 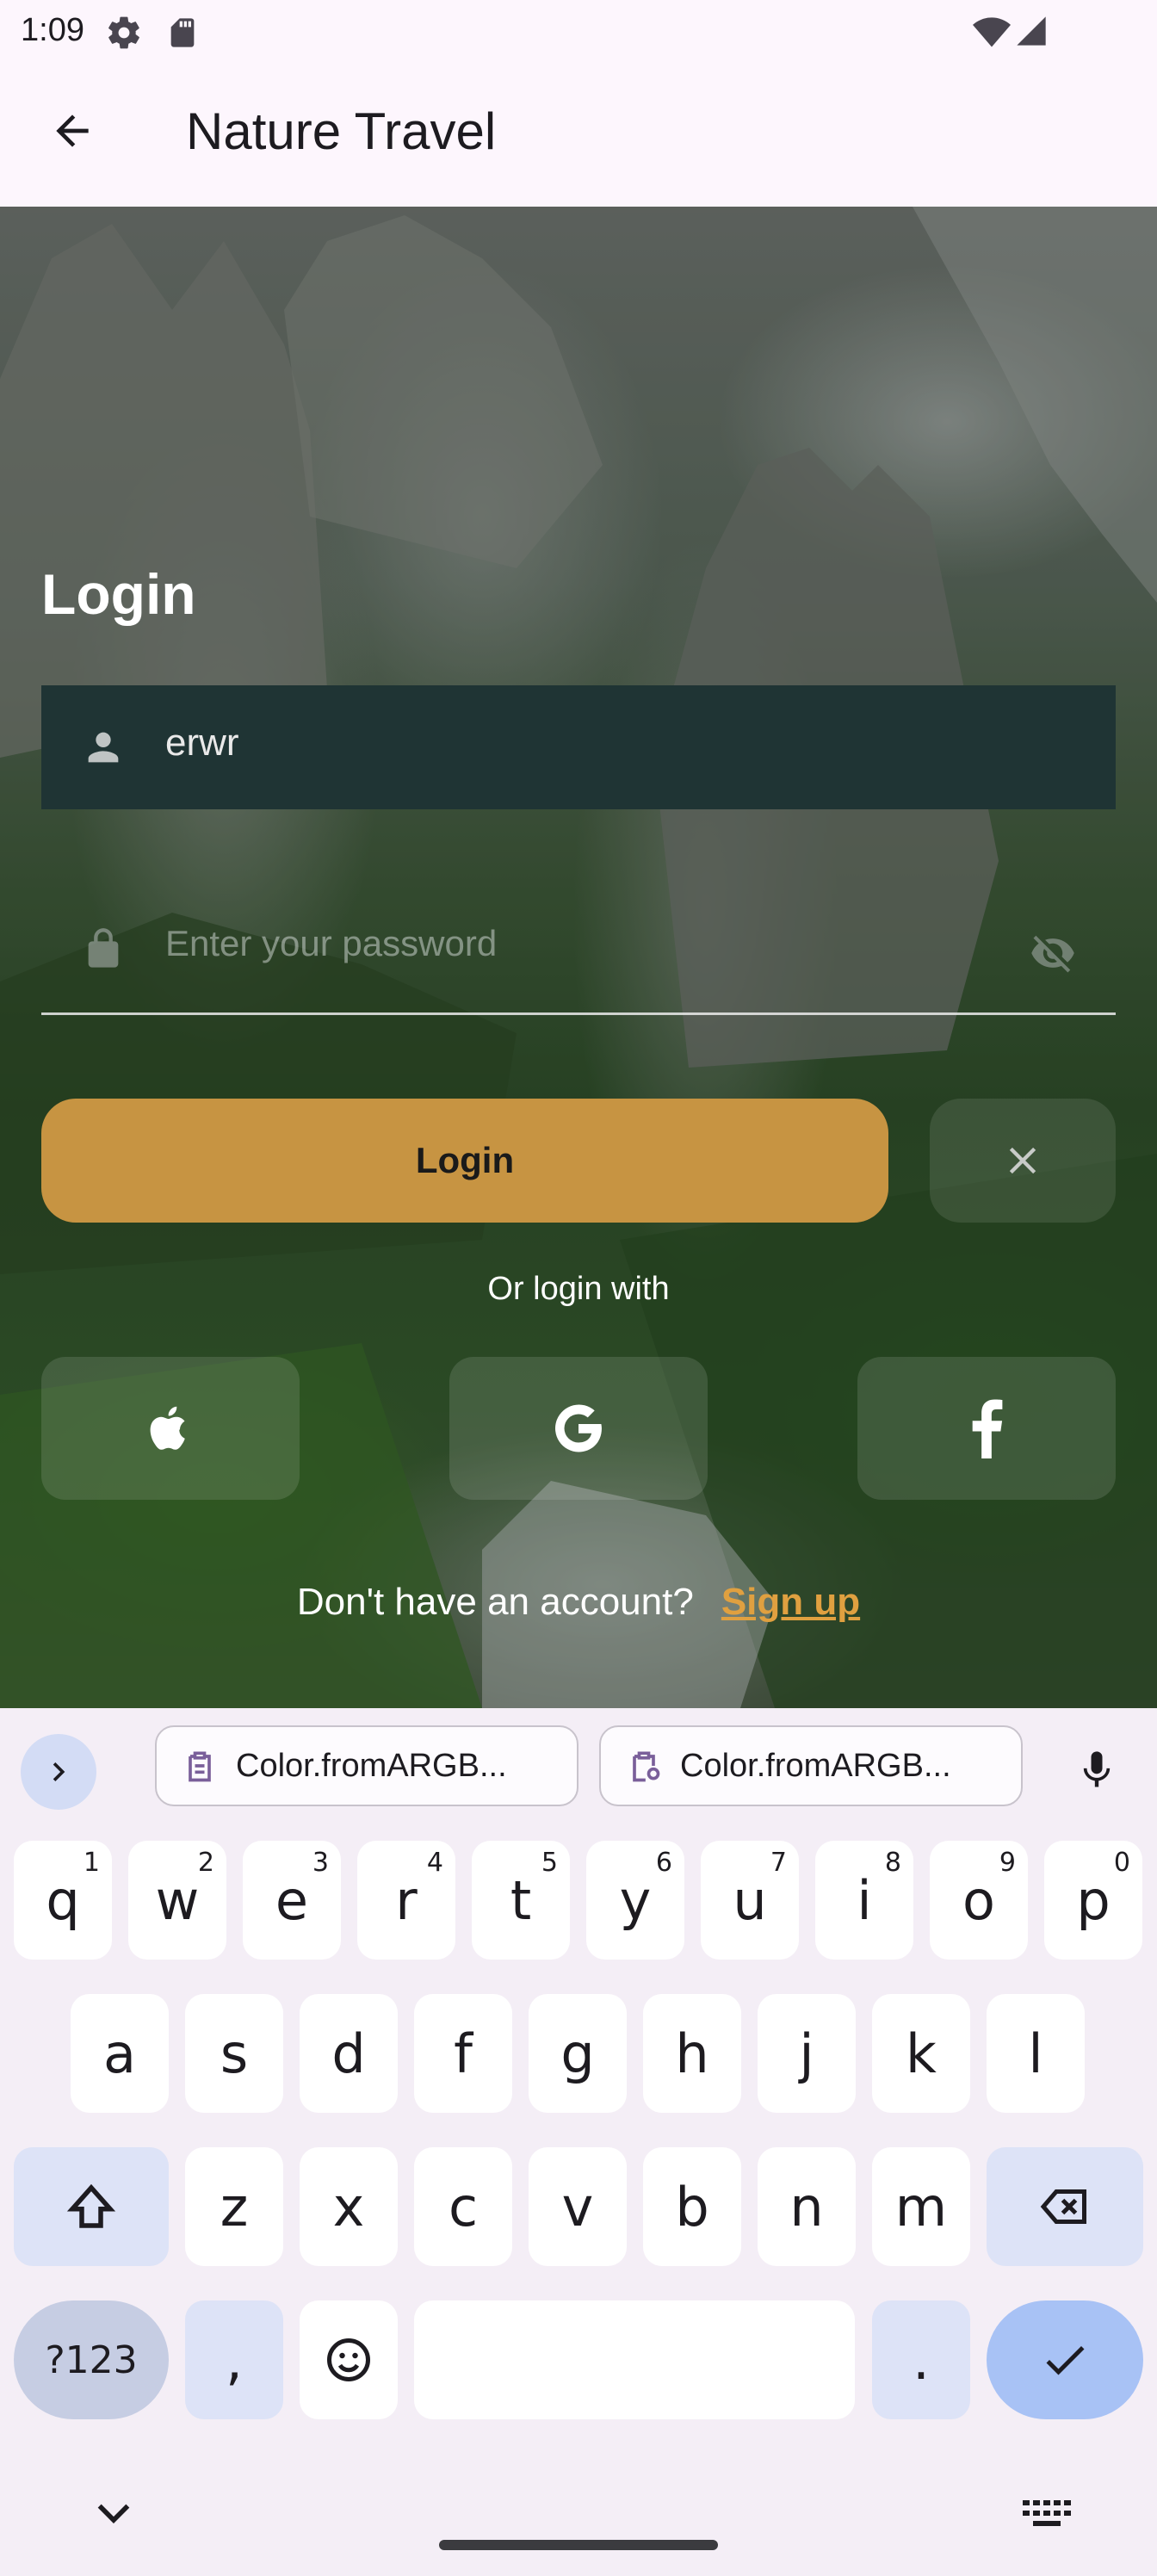 I want to click on key-m: m, so click(x=921, y=2207).